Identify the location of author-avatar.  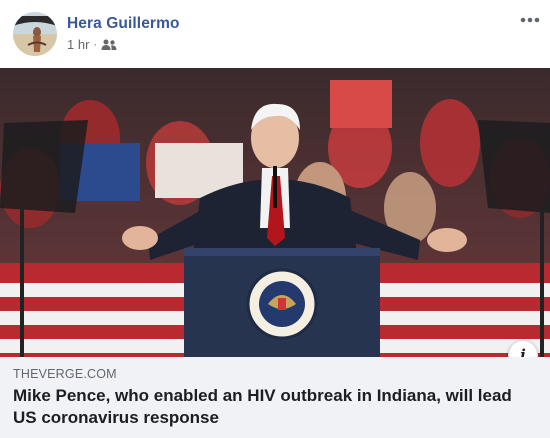
(35, 34).